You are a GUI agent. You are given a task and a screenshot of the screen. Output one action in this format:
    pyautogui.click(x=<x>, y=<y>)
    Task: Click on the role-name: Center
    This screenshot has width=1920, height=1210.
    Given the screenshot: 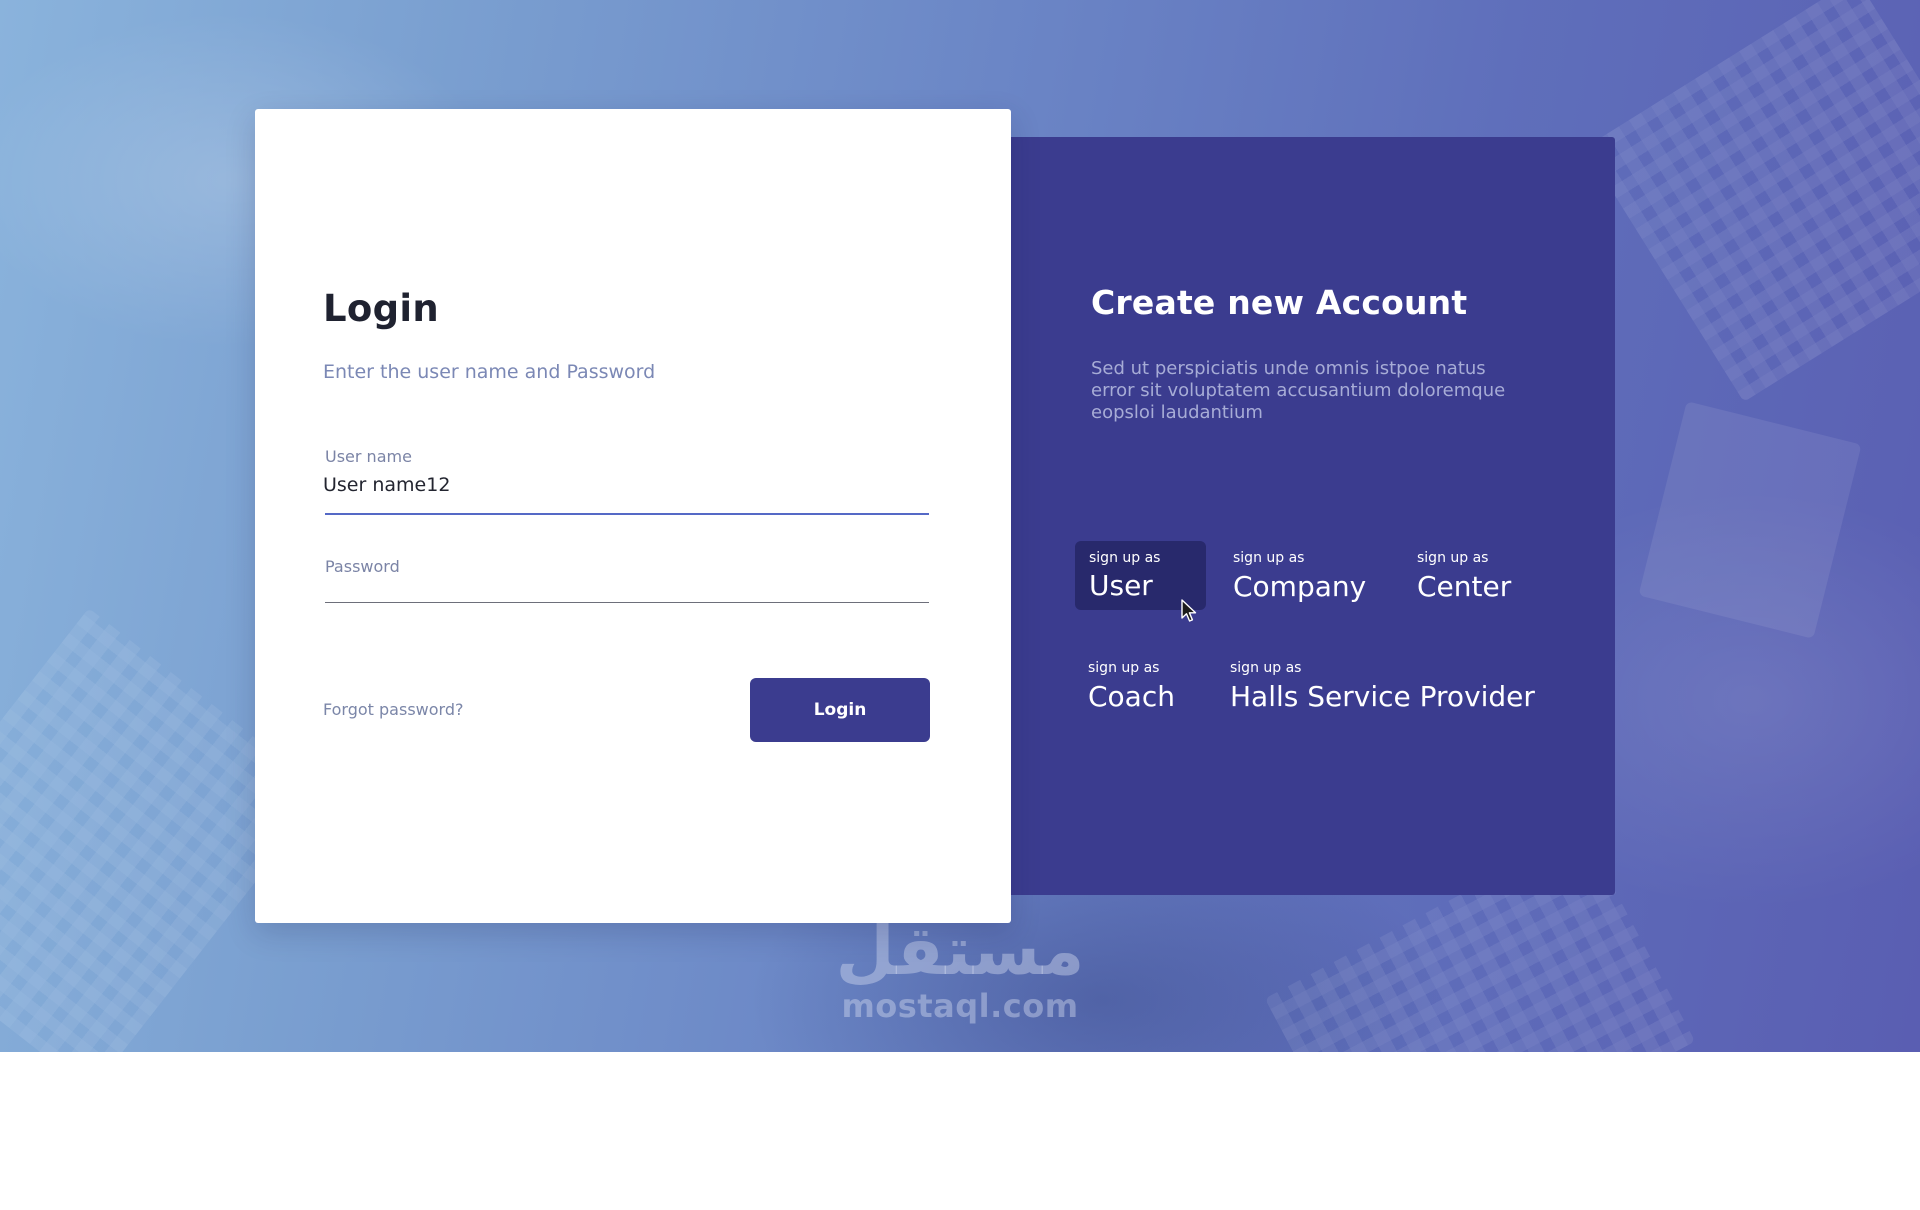 What is the action you would take?
    pyautogui.click(x=1464, y=586)
    